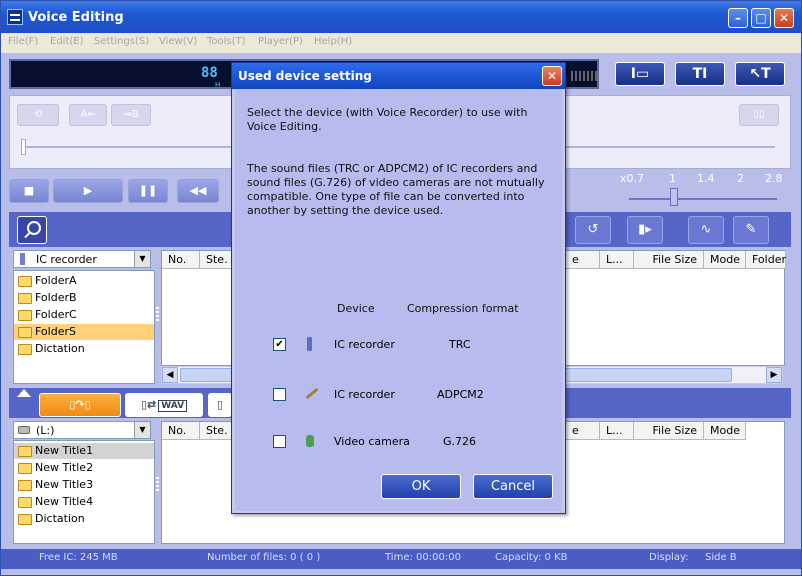 The height and width of the screenshot is (576, 802). Describe the element at coordinates (759, 115) in the screenshot. I see `split-button: ▯▯` at that location.